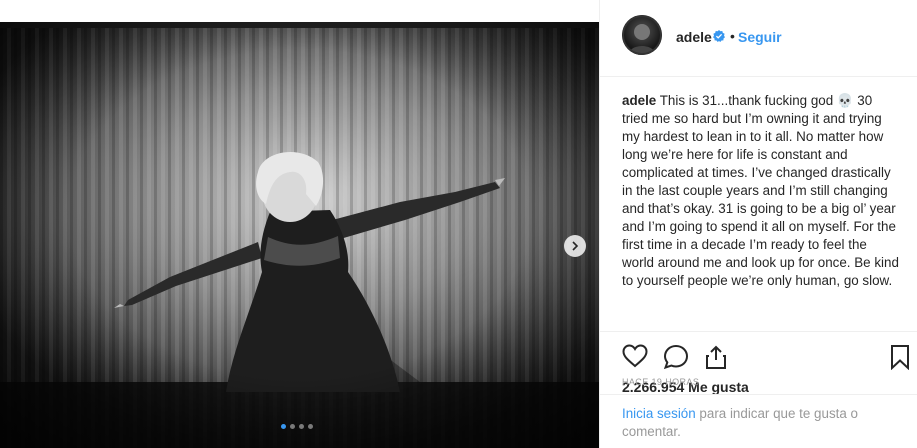  I want to click on next-photo-button, so click(575, 246).